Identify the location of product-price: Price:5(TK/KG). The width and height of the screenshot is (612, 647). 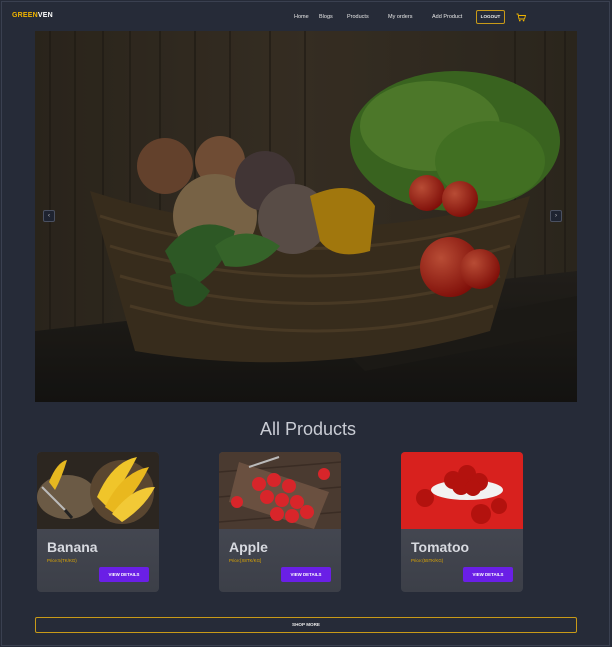
(62, 560).